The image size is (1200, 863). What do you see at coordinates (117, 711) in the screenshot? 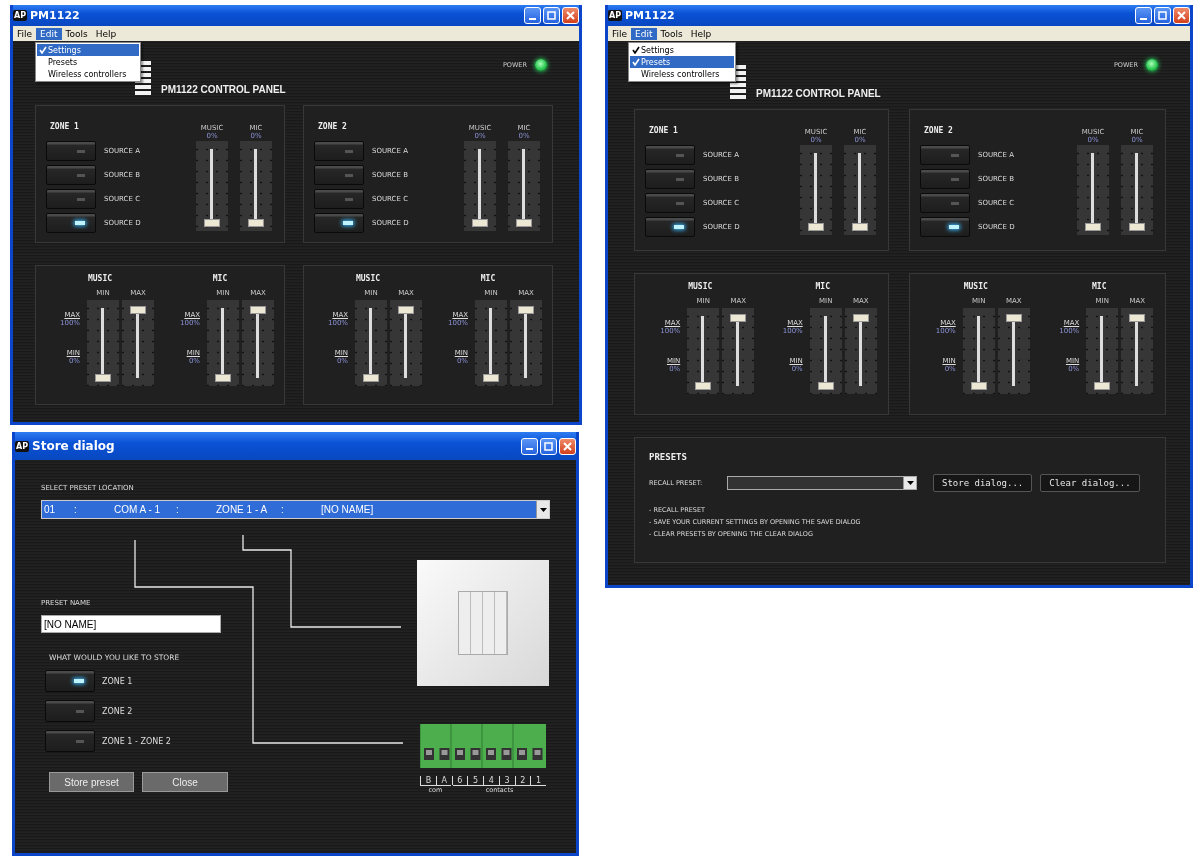
I see `option-label: ZONE 2` at bounding box center [117, 711].